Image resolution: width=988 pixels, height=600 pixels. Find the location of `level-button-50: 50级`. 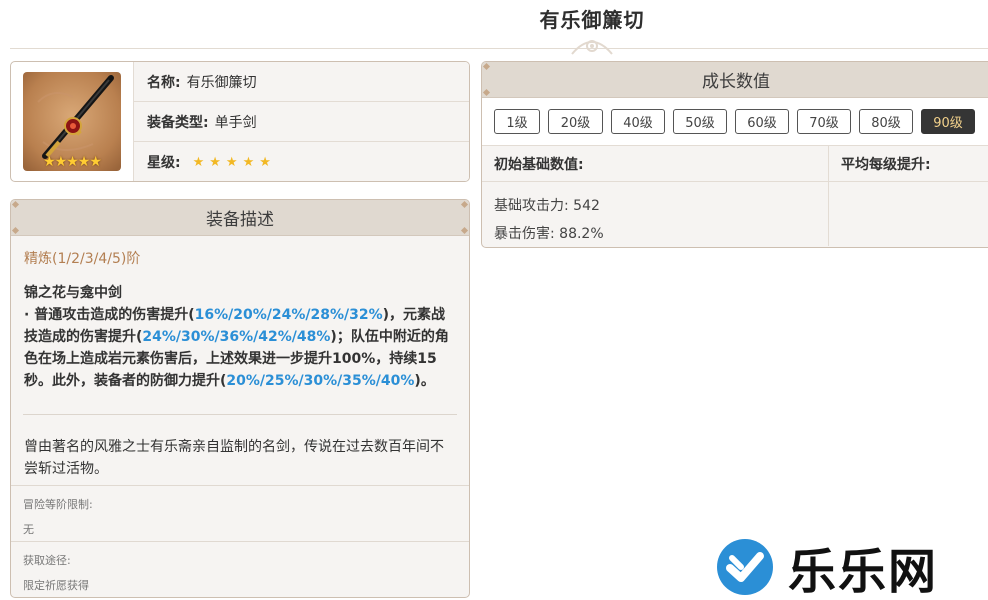

level-button-50: 50级 is located at coordinates (700, 121).